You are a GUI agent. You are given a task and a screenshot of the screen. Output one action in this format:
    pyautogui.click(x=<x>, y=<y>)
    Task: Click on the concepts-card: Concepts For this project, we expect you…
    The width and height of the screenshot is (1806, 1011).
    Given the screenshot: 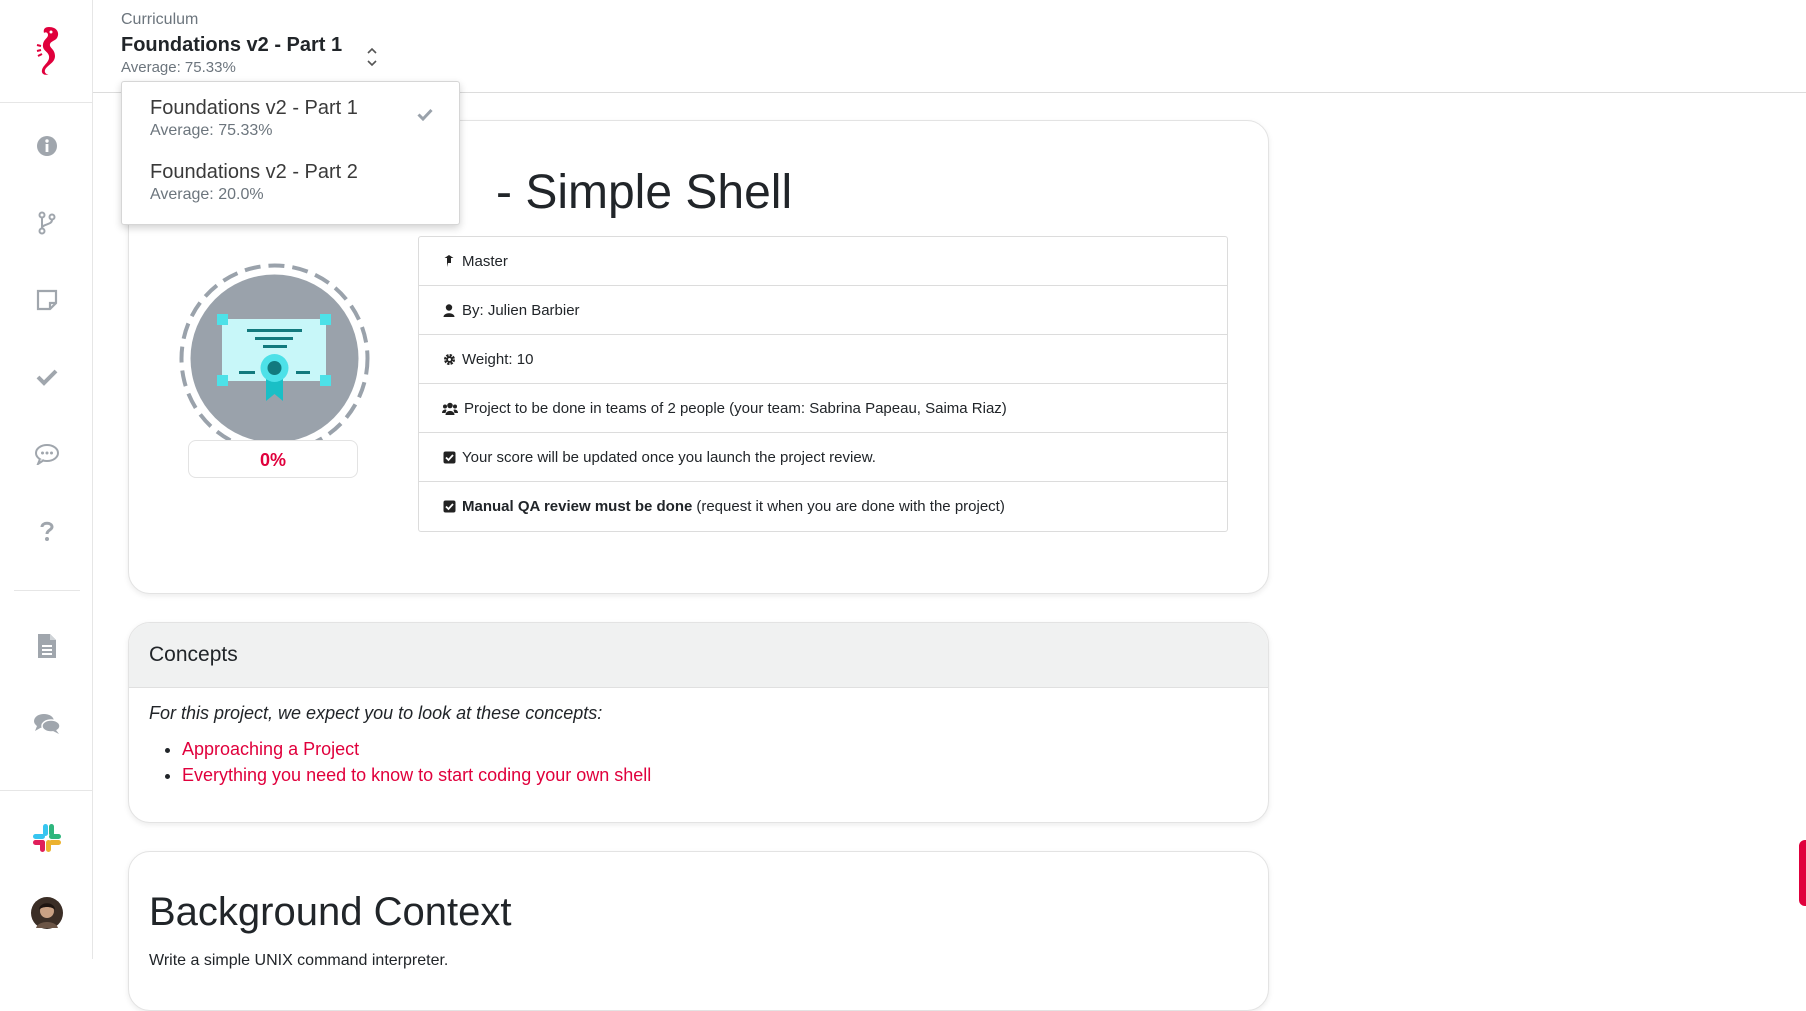 What is the action you would take?
    pyautogui.click(x=698, y=722)
    